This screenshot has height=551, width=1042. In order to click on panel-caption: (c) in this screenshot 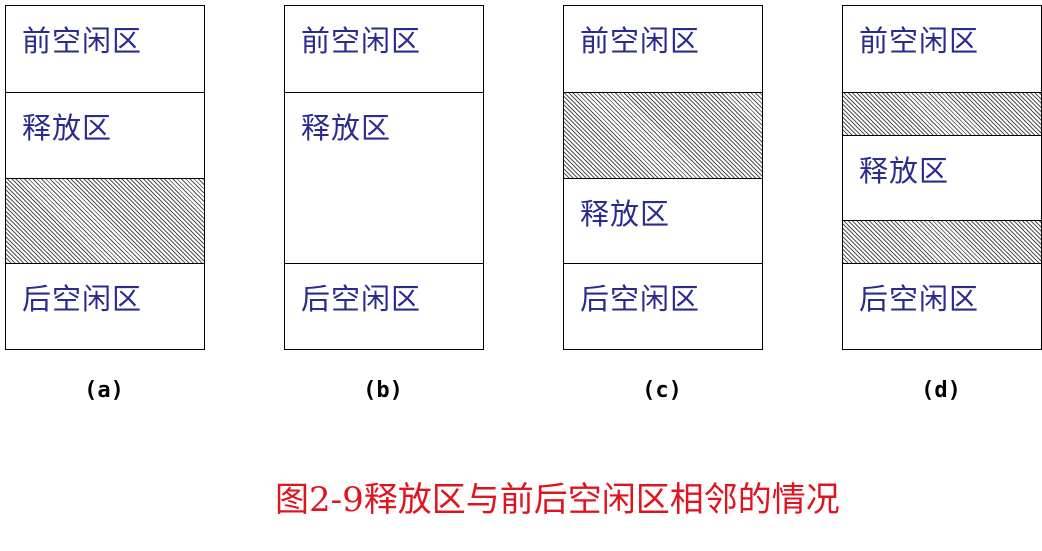, I will do `click(662, 390)`.